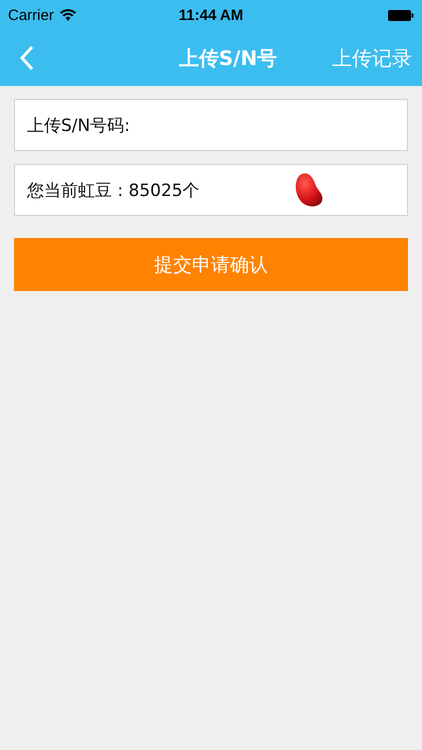 This screenshot has width=422, height=750. What do you see at coordinates (211, 15) in the screenshot?
I see `status-time: 11:44 AM` at bounding box center [211, 15].